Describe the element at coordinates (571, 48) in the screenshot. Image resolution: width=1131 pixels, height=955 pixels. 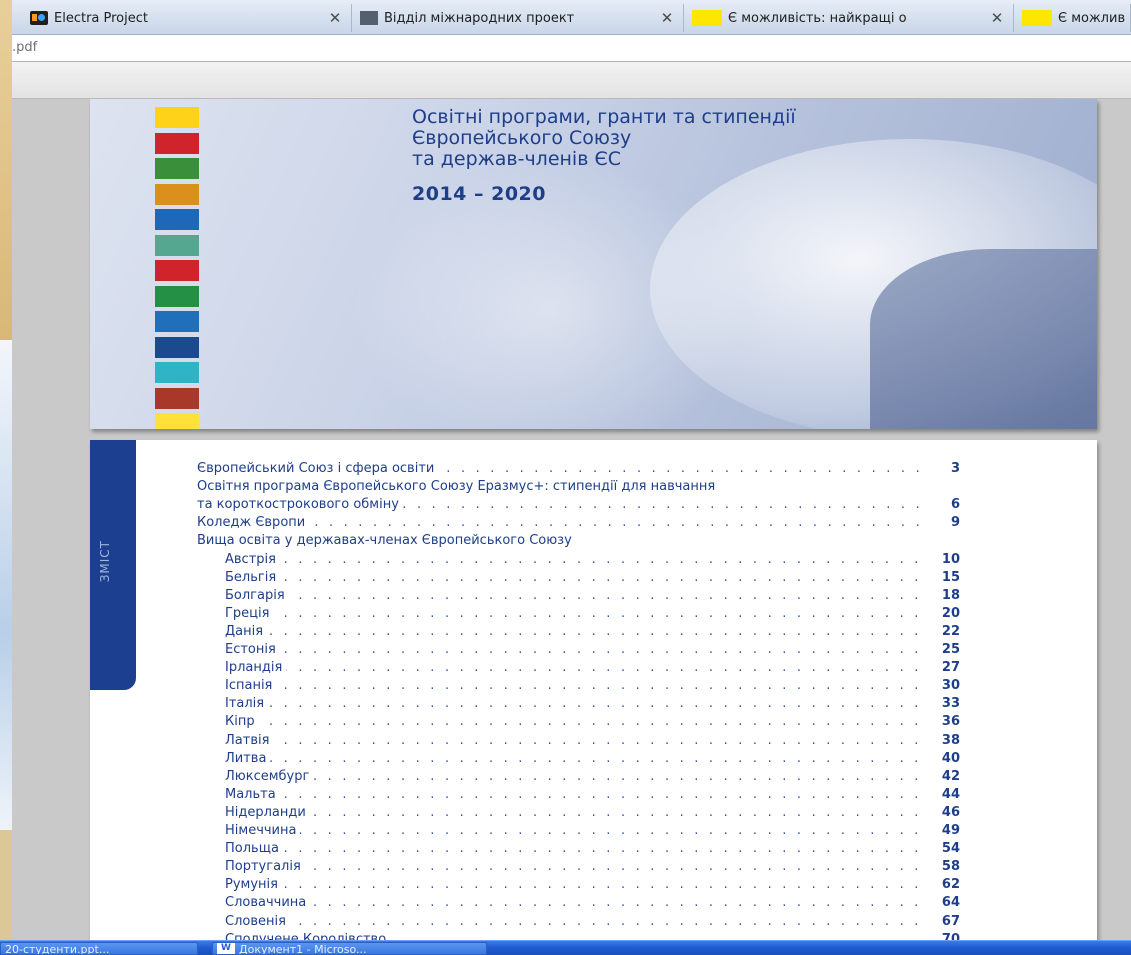
I see `address-bar: .pdf` at that location.